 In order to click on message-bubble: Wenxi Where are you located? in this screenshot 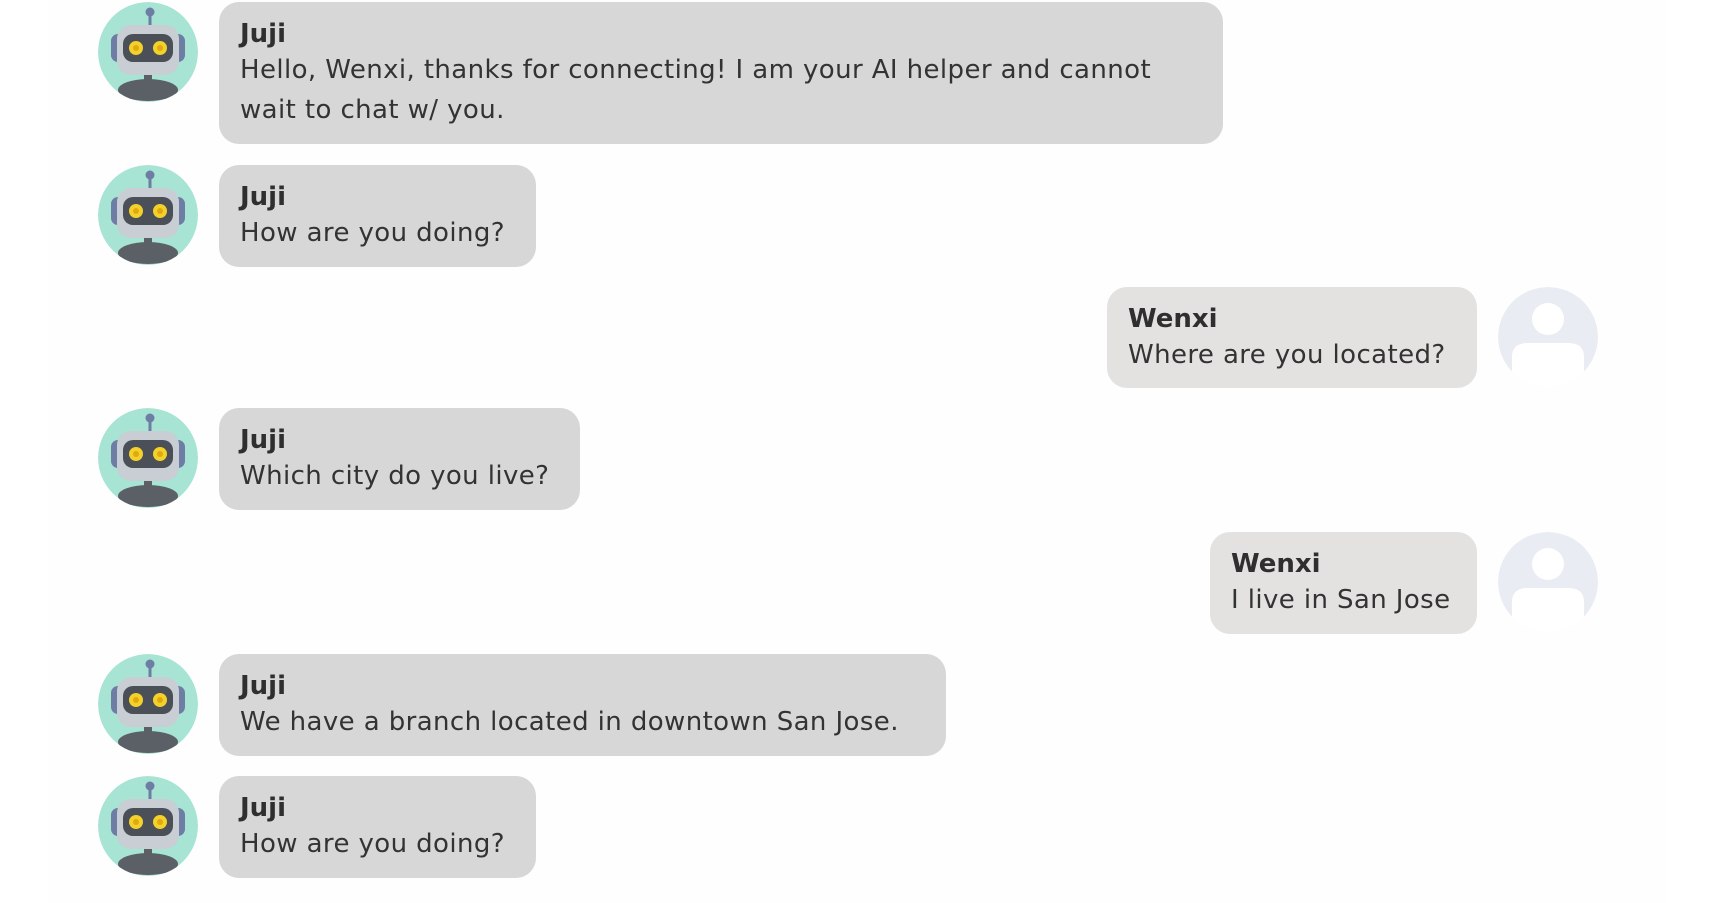, I will do `click(1292, 337)`.